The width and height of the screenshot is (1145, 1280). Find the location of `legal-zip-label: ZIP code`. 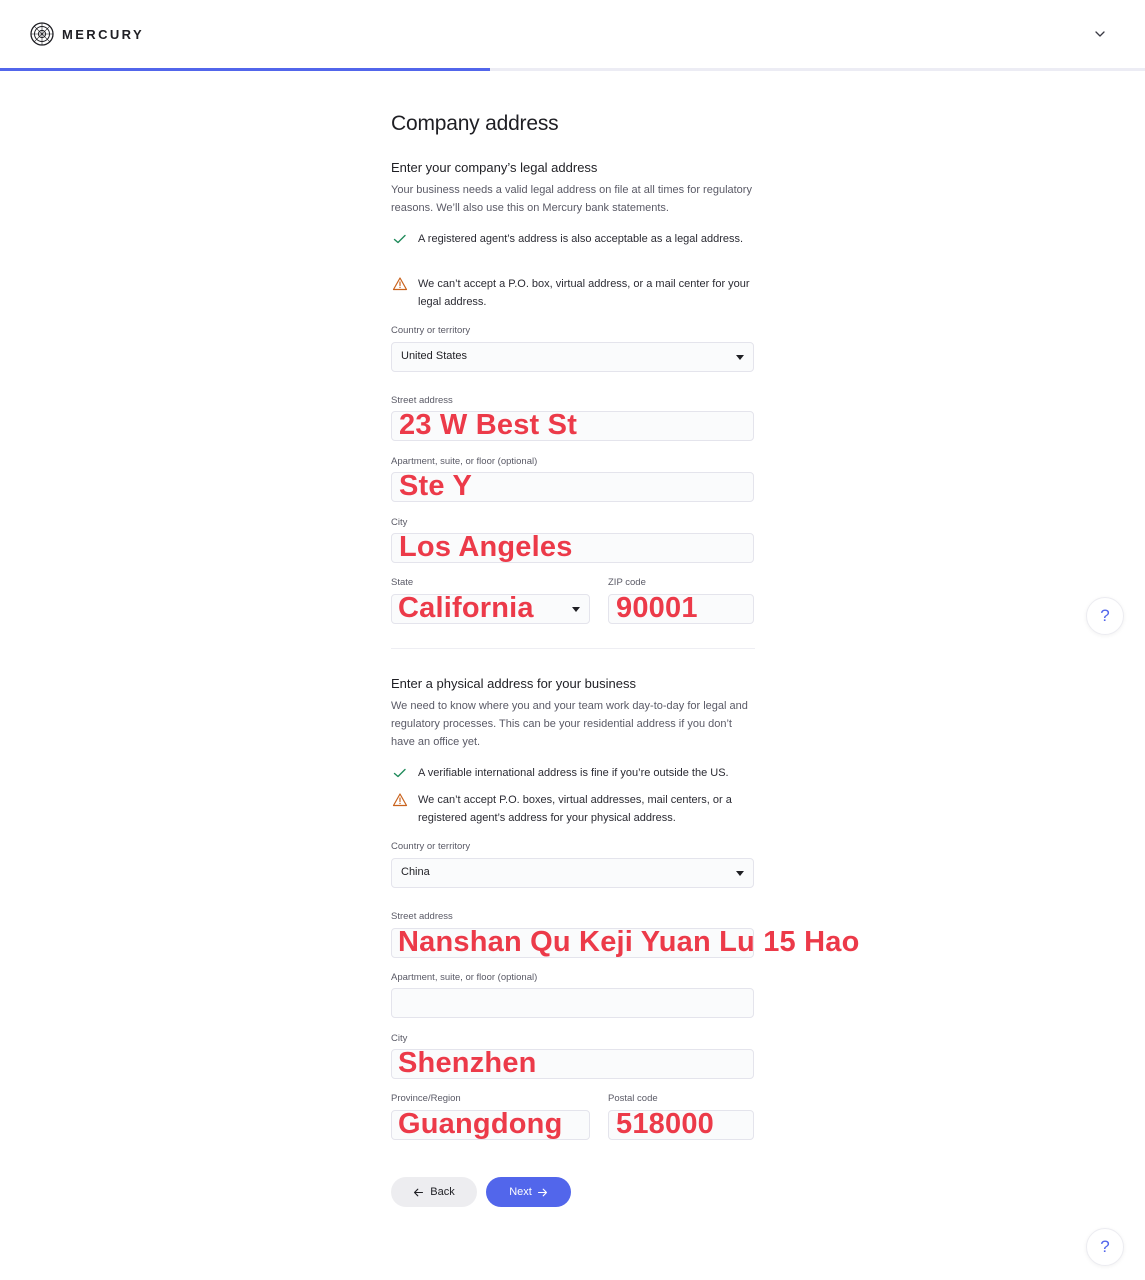

legal-zip-label: ZIP code is located at coordinates (627, 582).